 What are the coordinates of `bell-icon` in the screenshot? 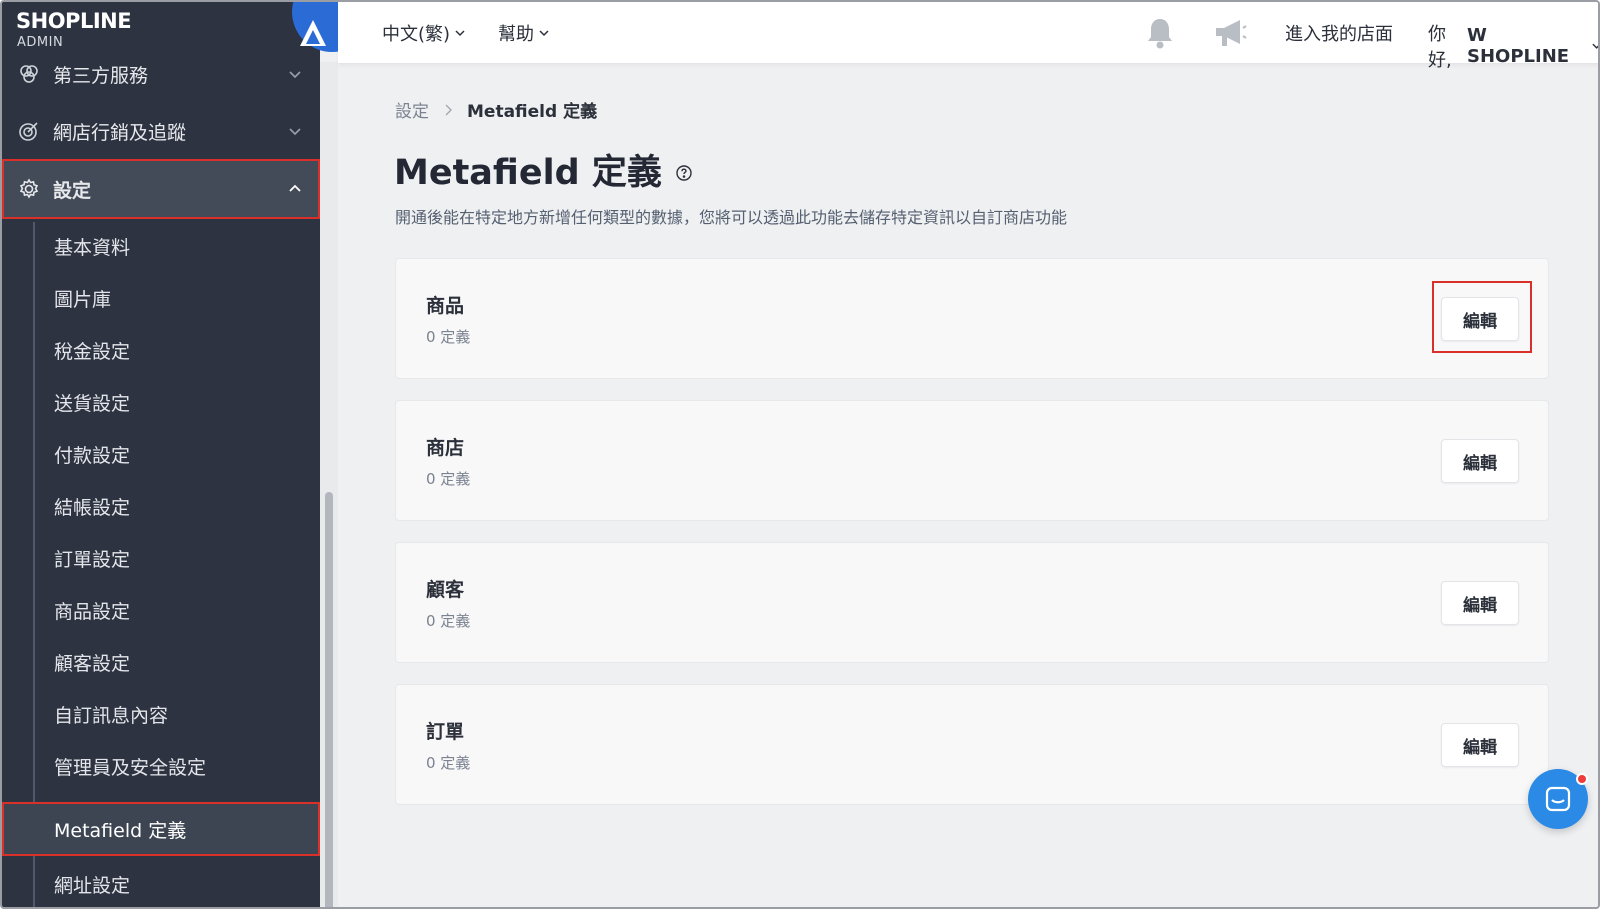 It's located at (1160, 33).